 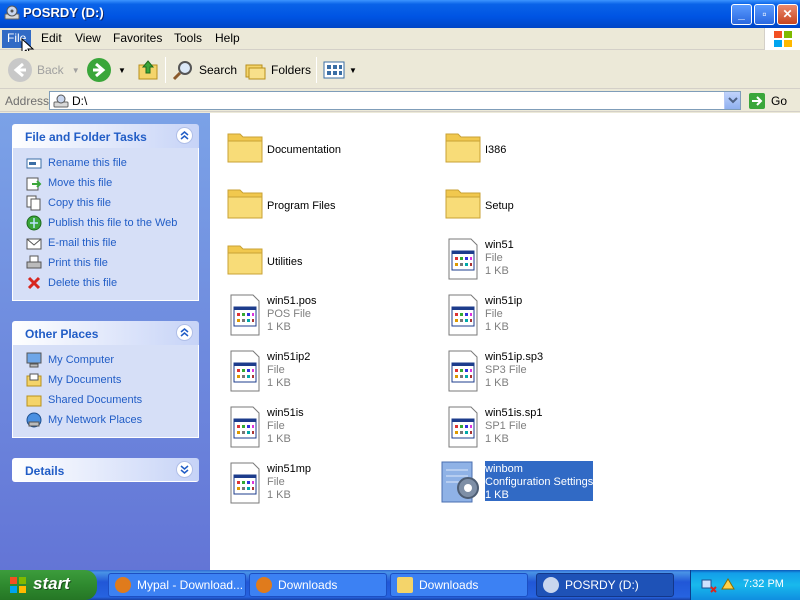 What do you see at coordinates (79, 203) in the screenshot?
I see `task-label: Copy this file` at bounding box center [79, 203].